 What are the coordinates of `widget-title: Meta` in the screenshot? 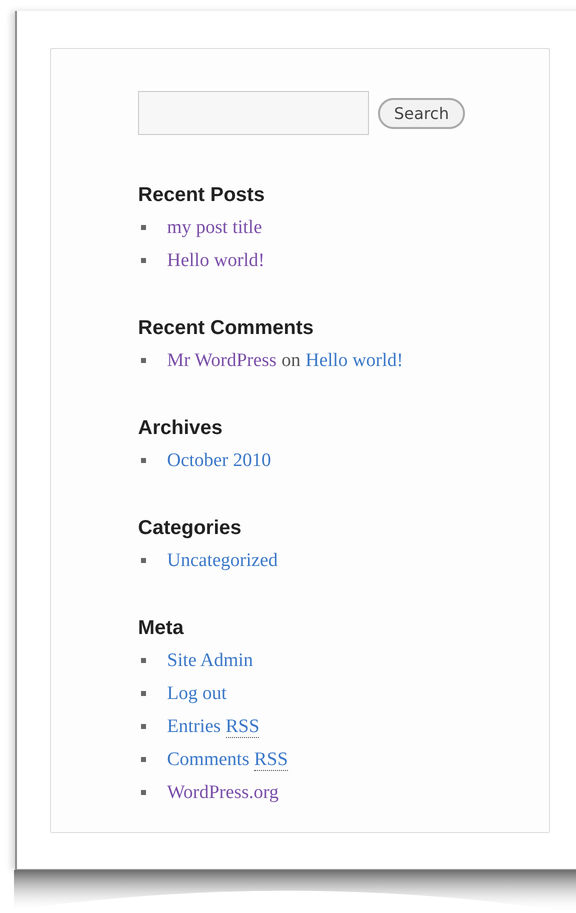 It's located at (161, 628).